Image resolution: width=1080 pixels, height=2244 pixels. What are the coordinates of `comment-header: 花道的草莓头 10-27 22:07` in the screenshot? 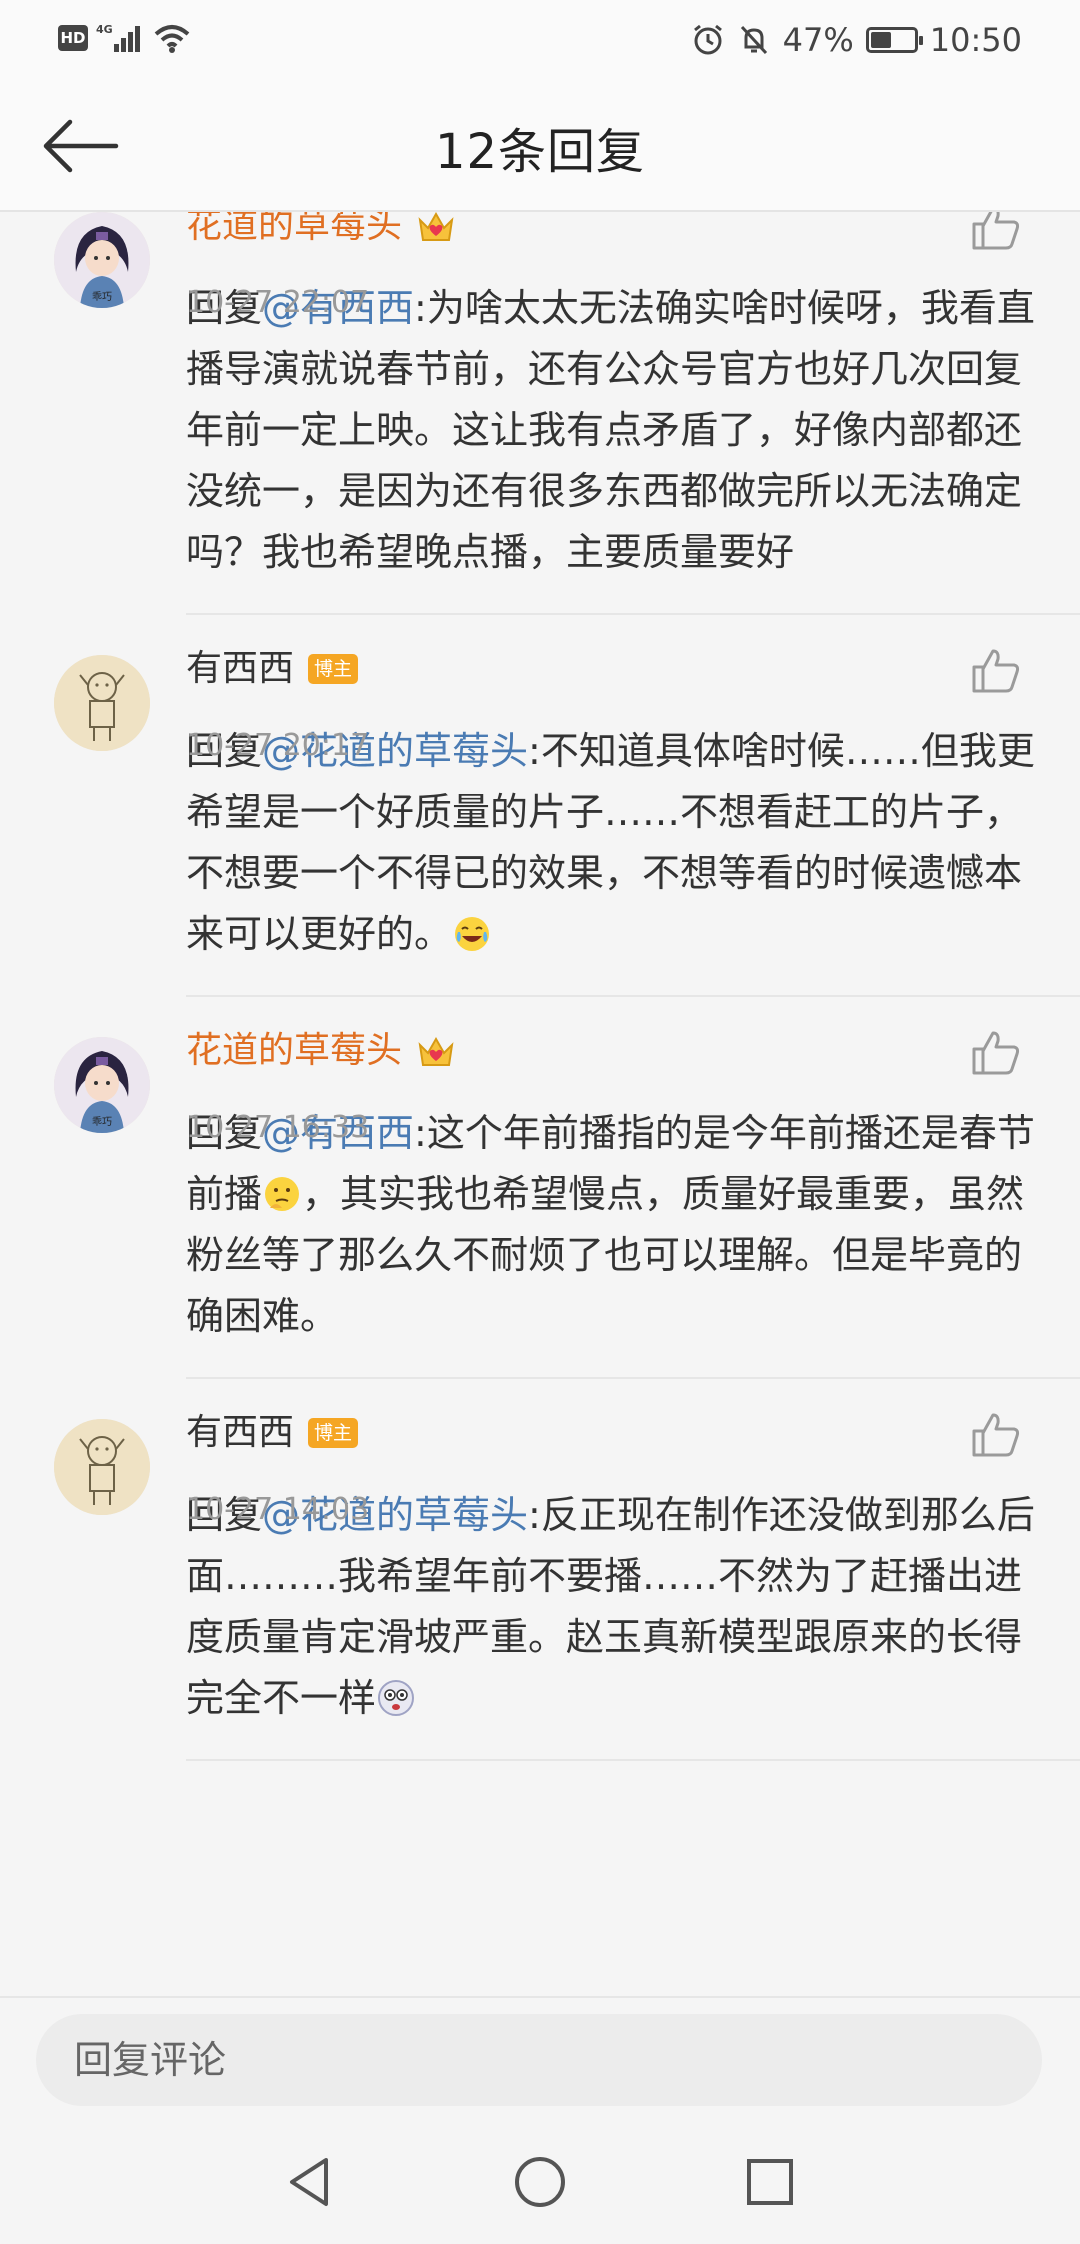 It's located at (633, 266).